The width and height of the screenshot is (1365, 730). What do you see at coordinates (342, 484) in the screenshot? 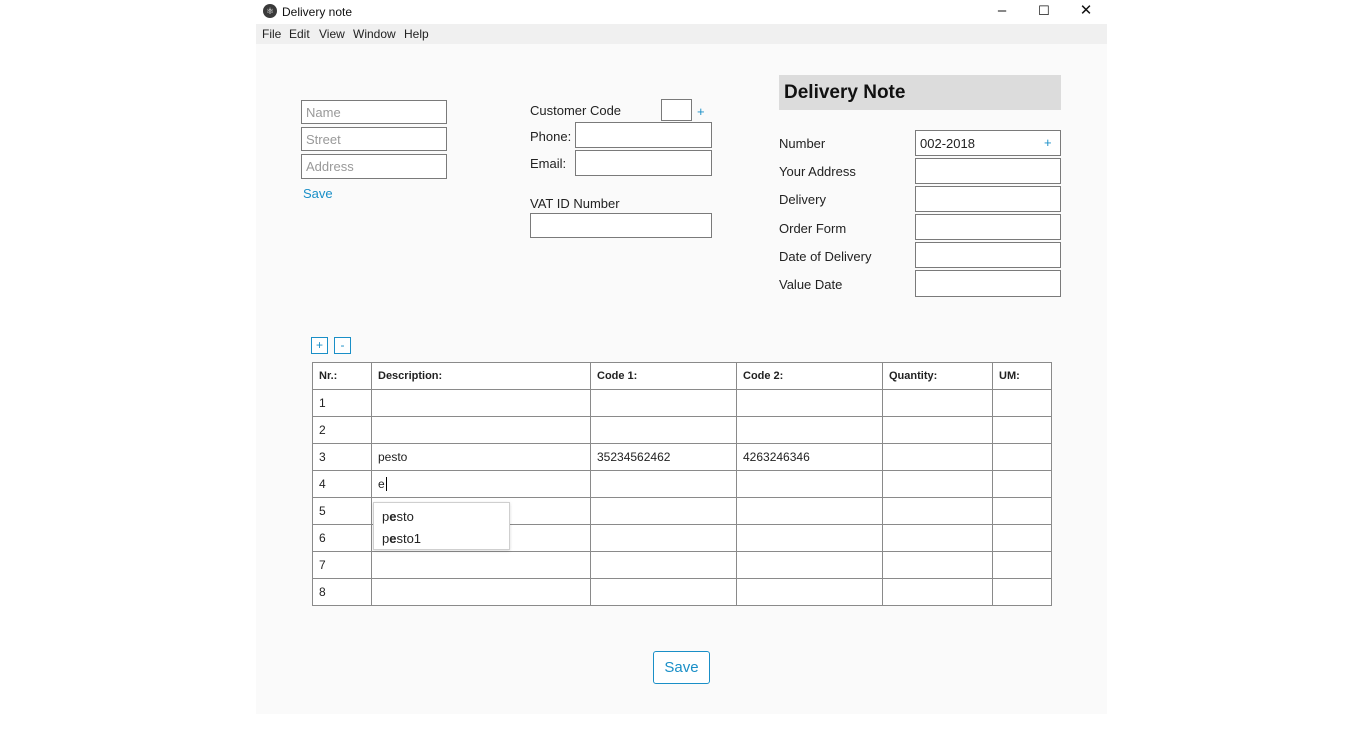
I see `cell-nr: 4` at bounding box center [342, 484].